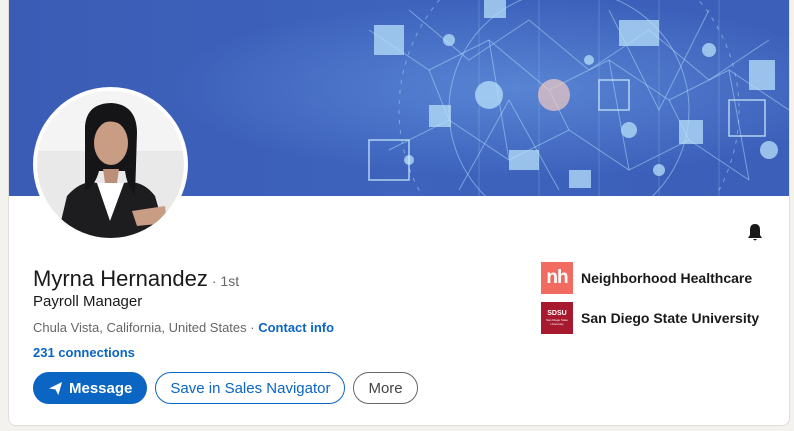  Describe the element at coordinates (55, 388) in the screenshot. I see `send-icon` at that location.